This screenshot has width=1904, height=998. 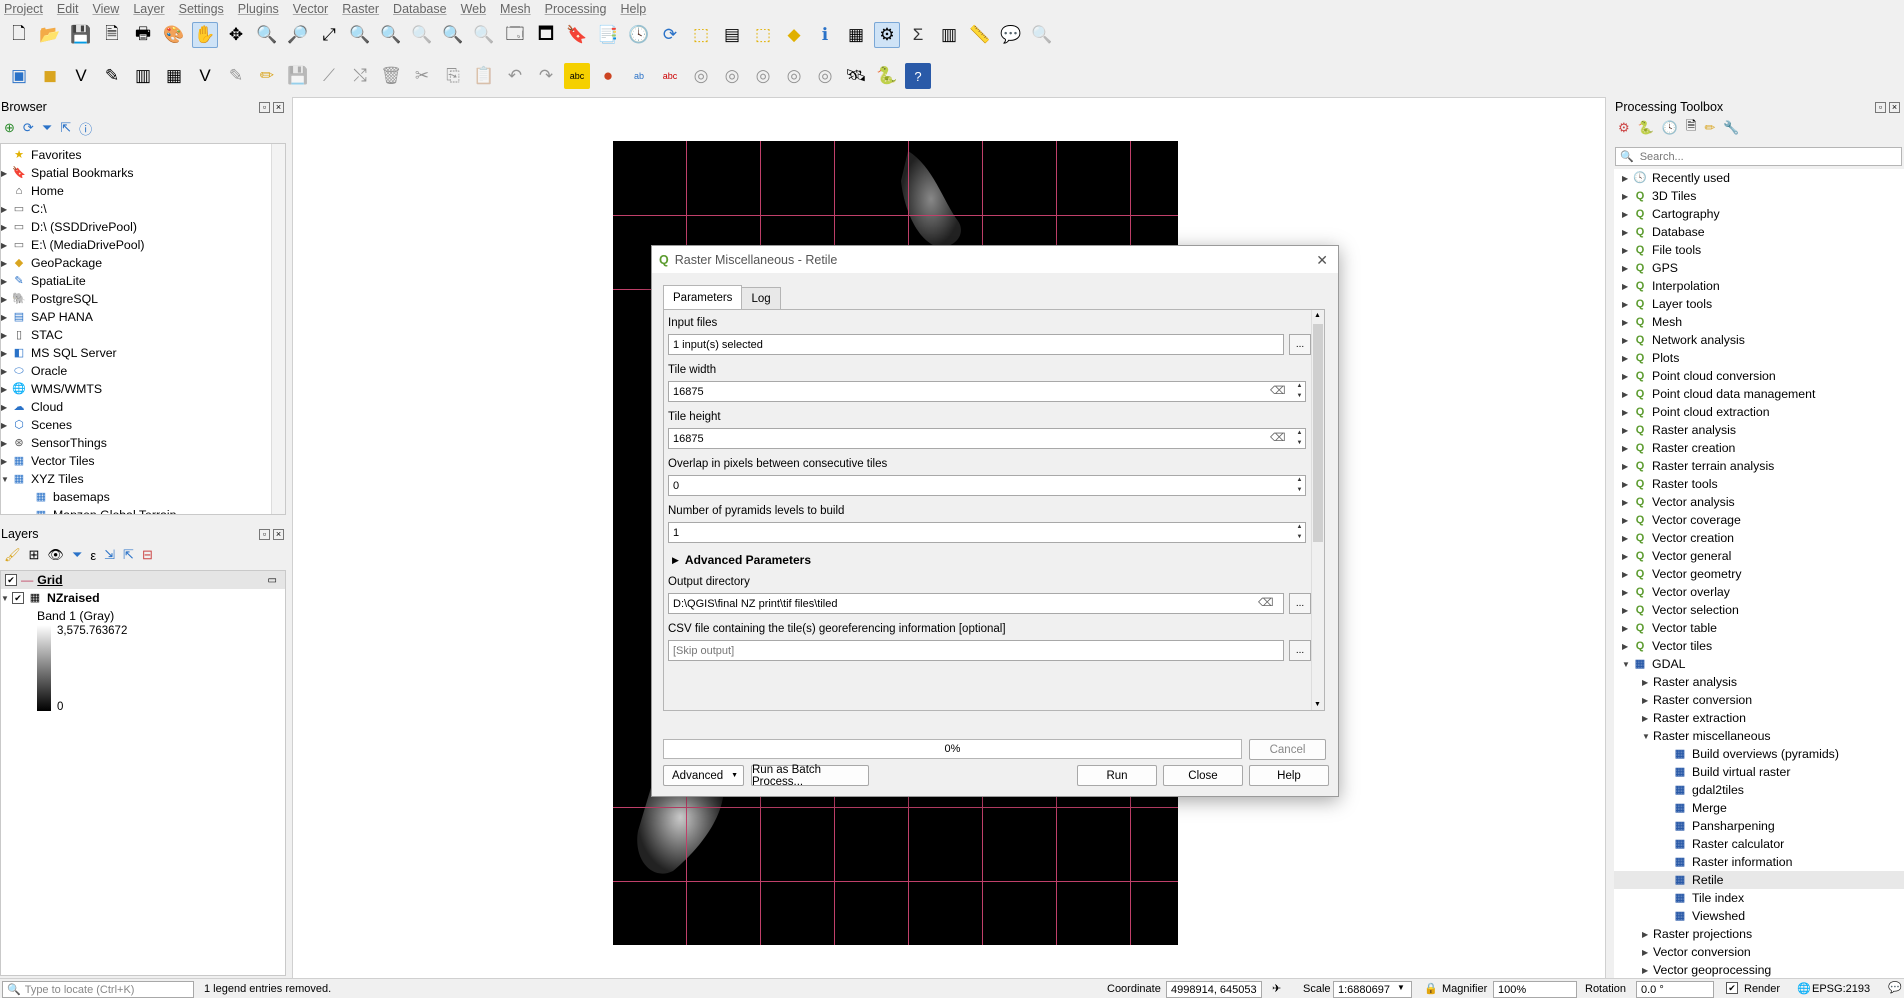 I want to click on change-label-icon: ◎, so click(x=763, y=76).